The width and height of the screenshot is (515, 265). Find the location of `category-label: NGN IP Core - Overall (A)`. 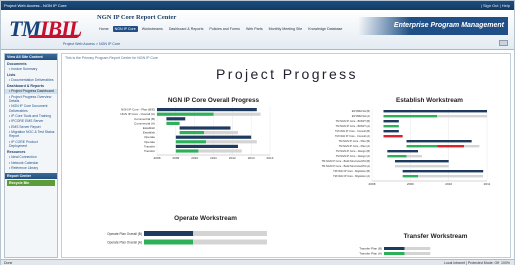

category-label: NGN IP Core - Overall (A) is located at coordinates (137, 114).